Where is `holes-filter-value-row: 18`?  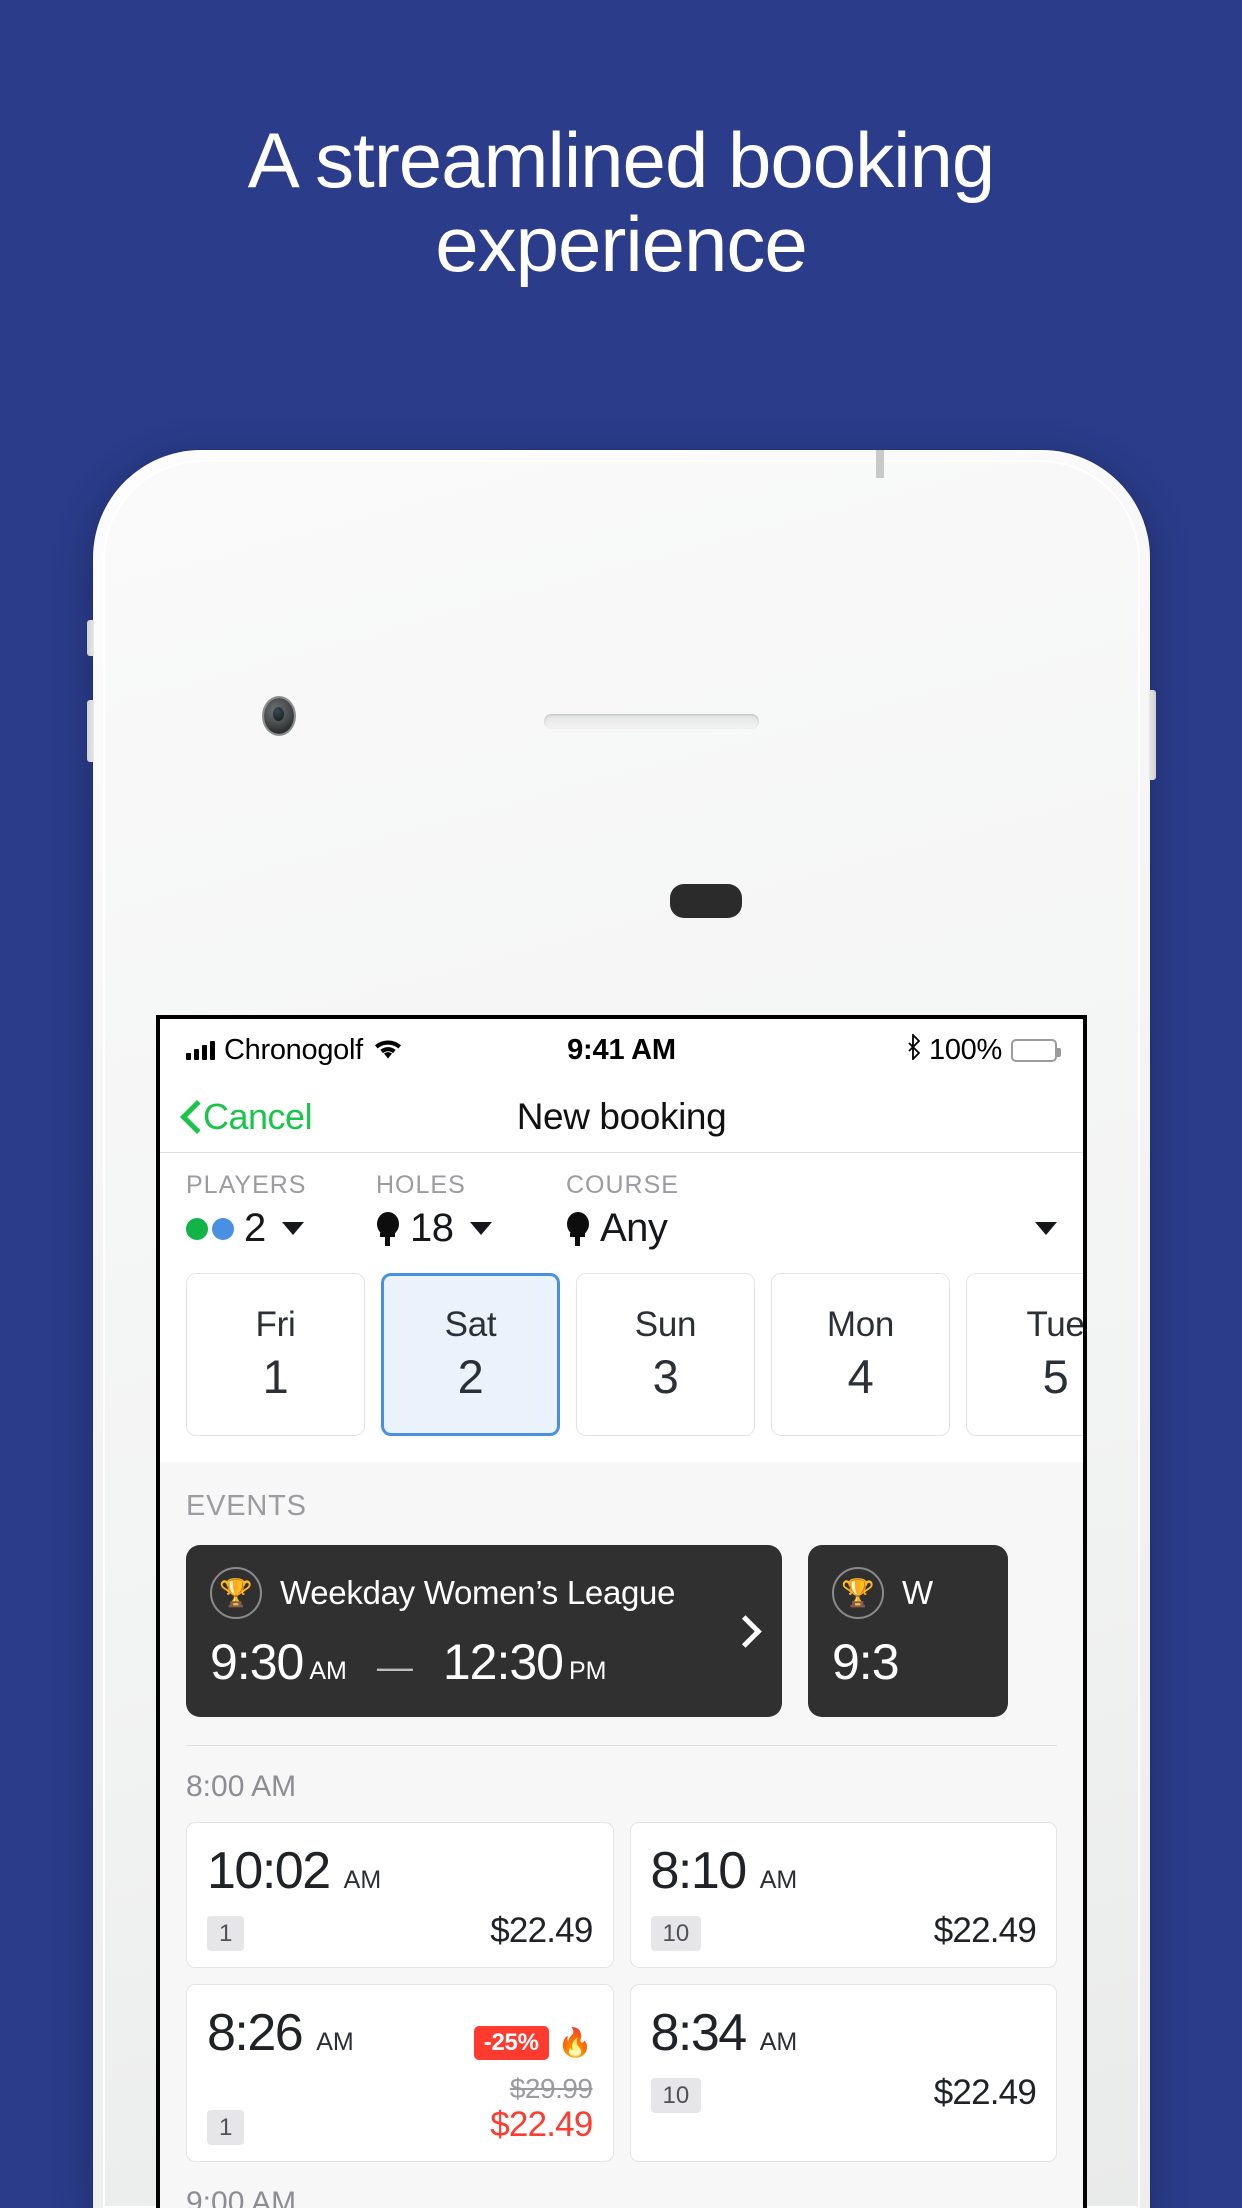 holes-filter-value-row: 18 is located at coordinates (471, 1228).